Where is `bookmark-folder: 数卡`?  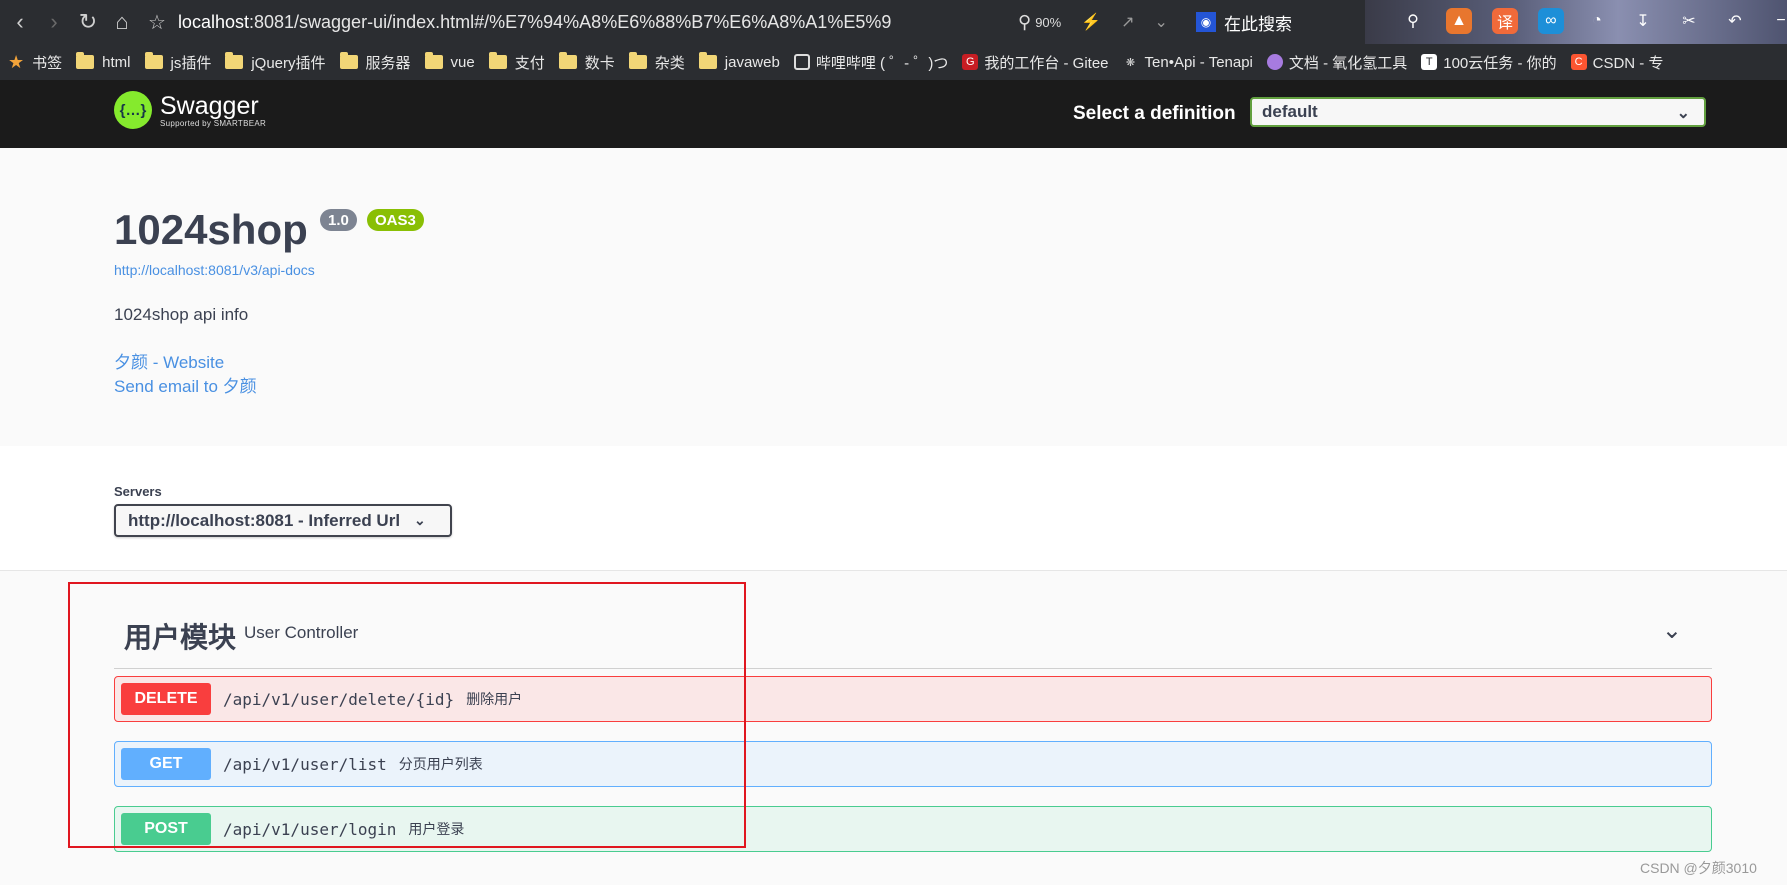 bookmark-folder: 数卡 is located at coordinates (586, 62).